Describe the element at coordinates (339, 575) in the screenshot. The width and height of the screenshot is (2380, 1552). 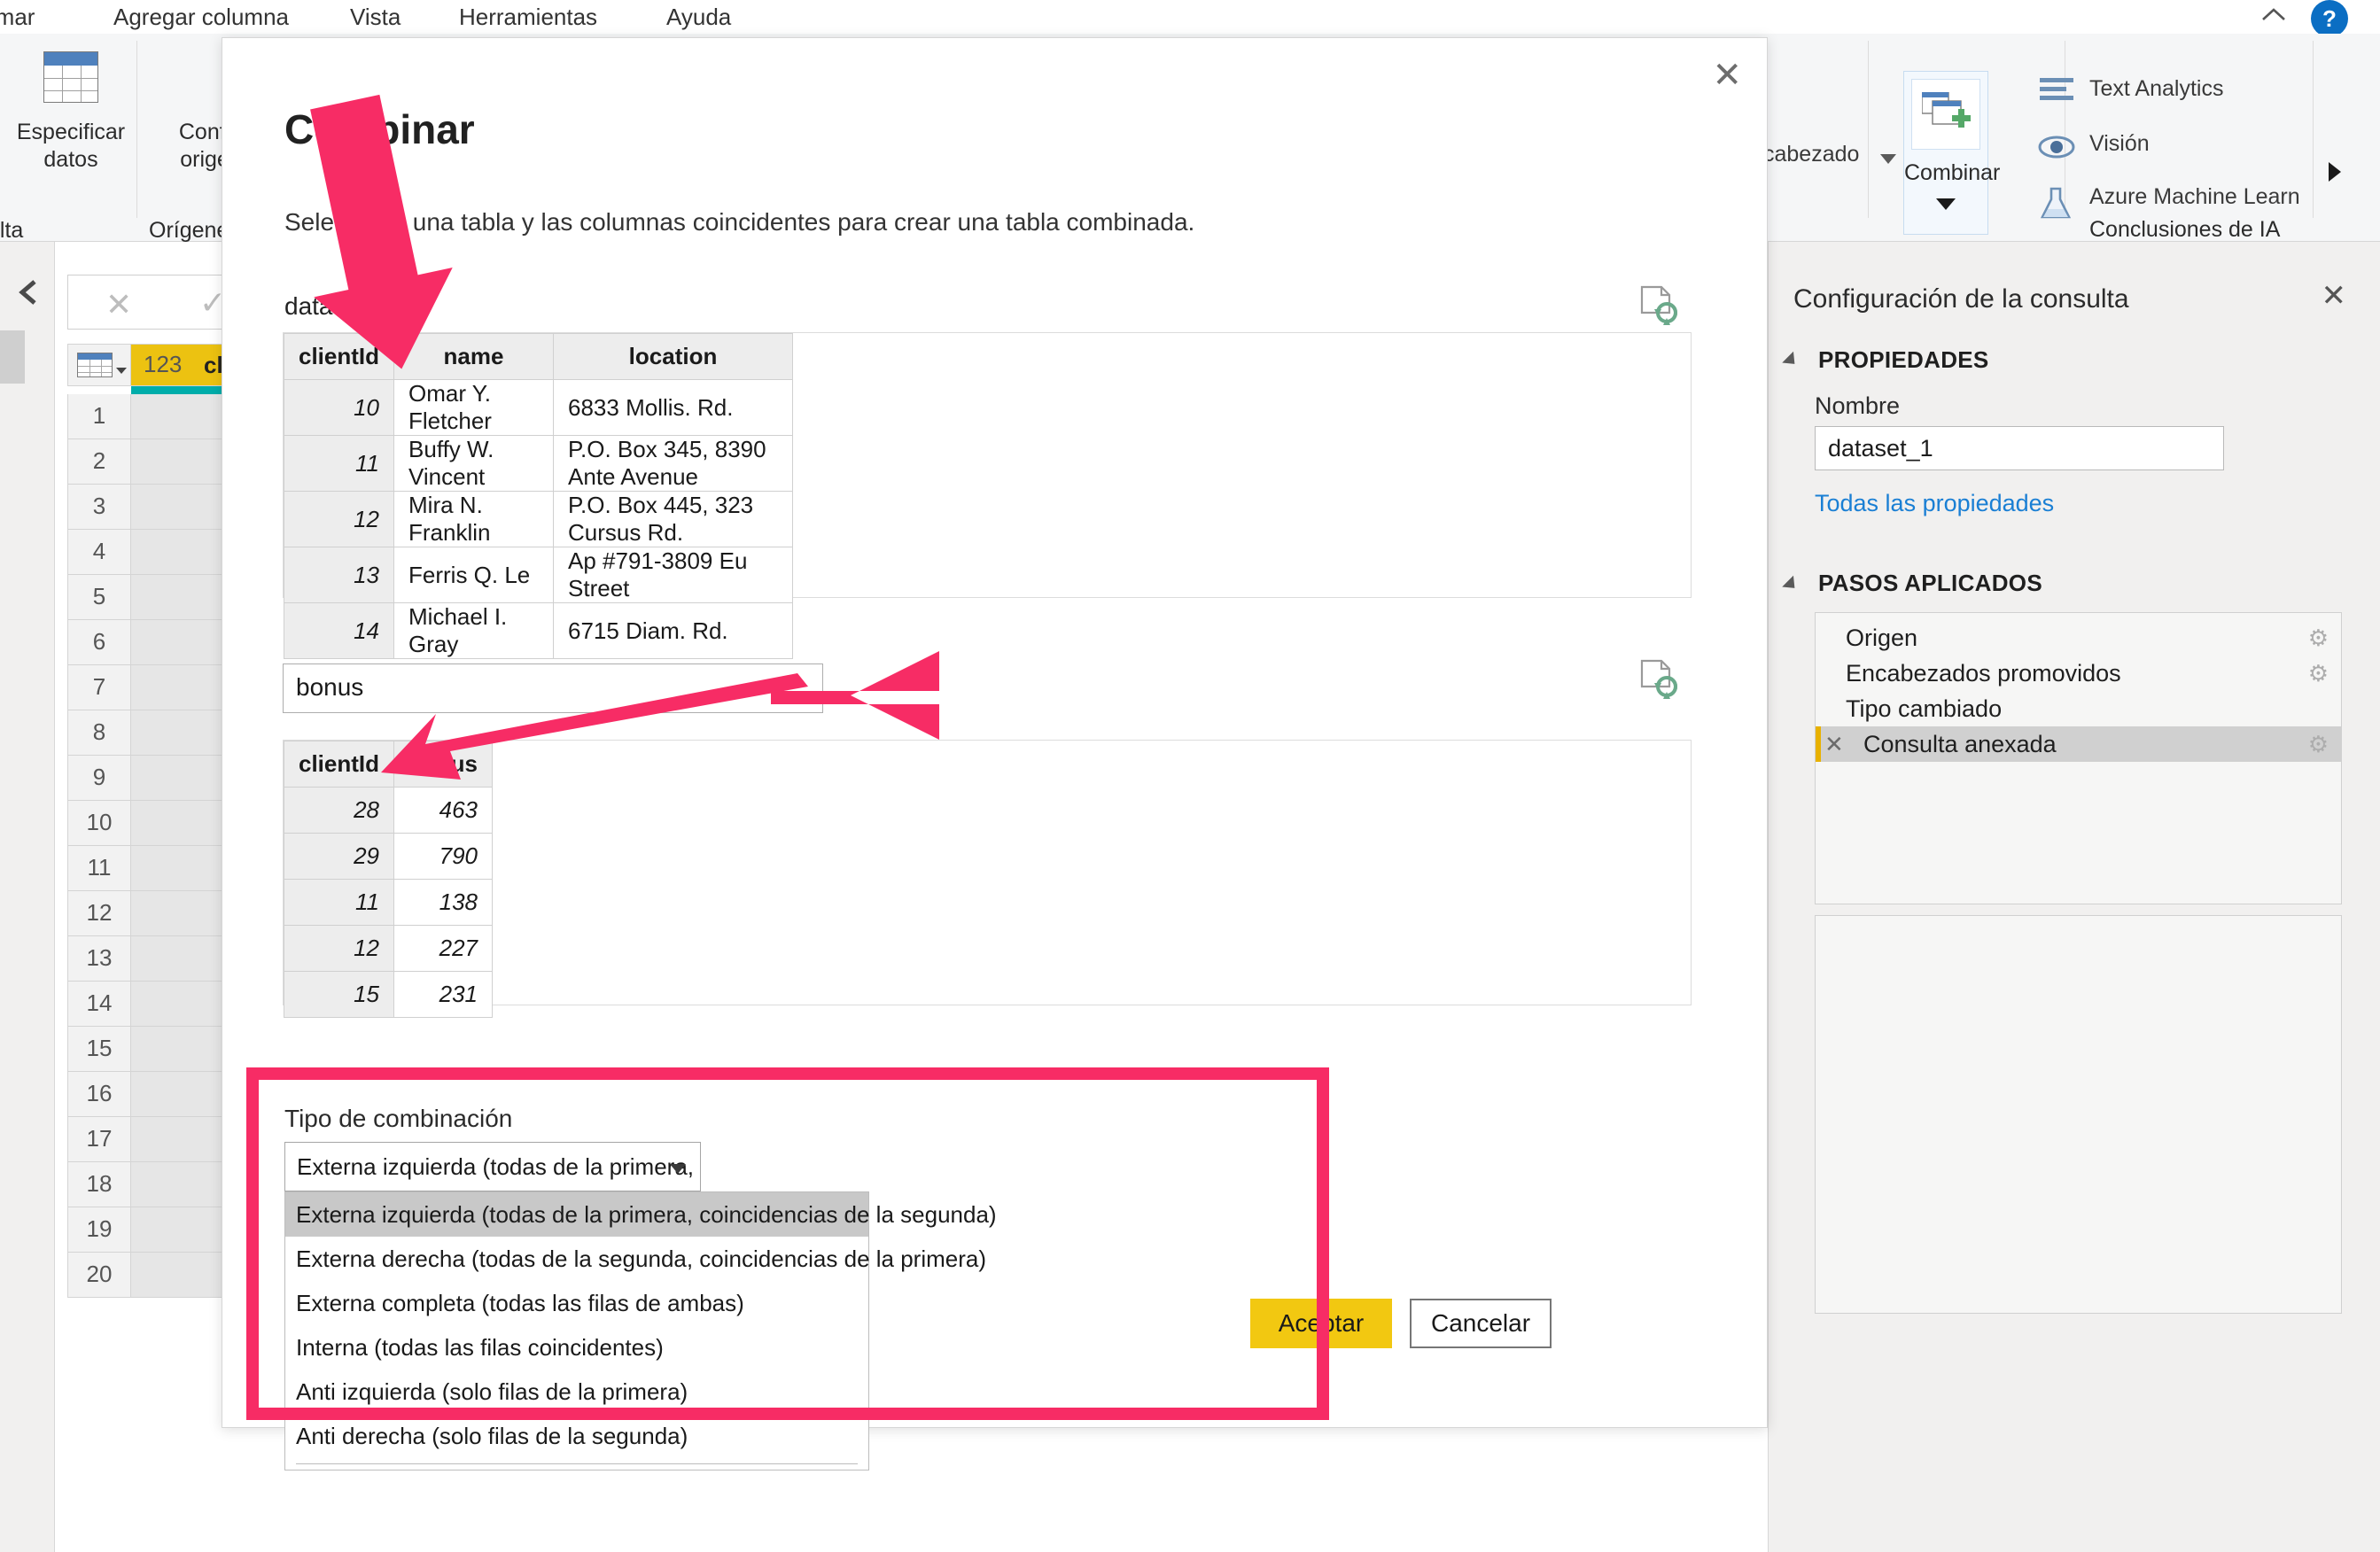
I see `table-cell: 13` at that location.